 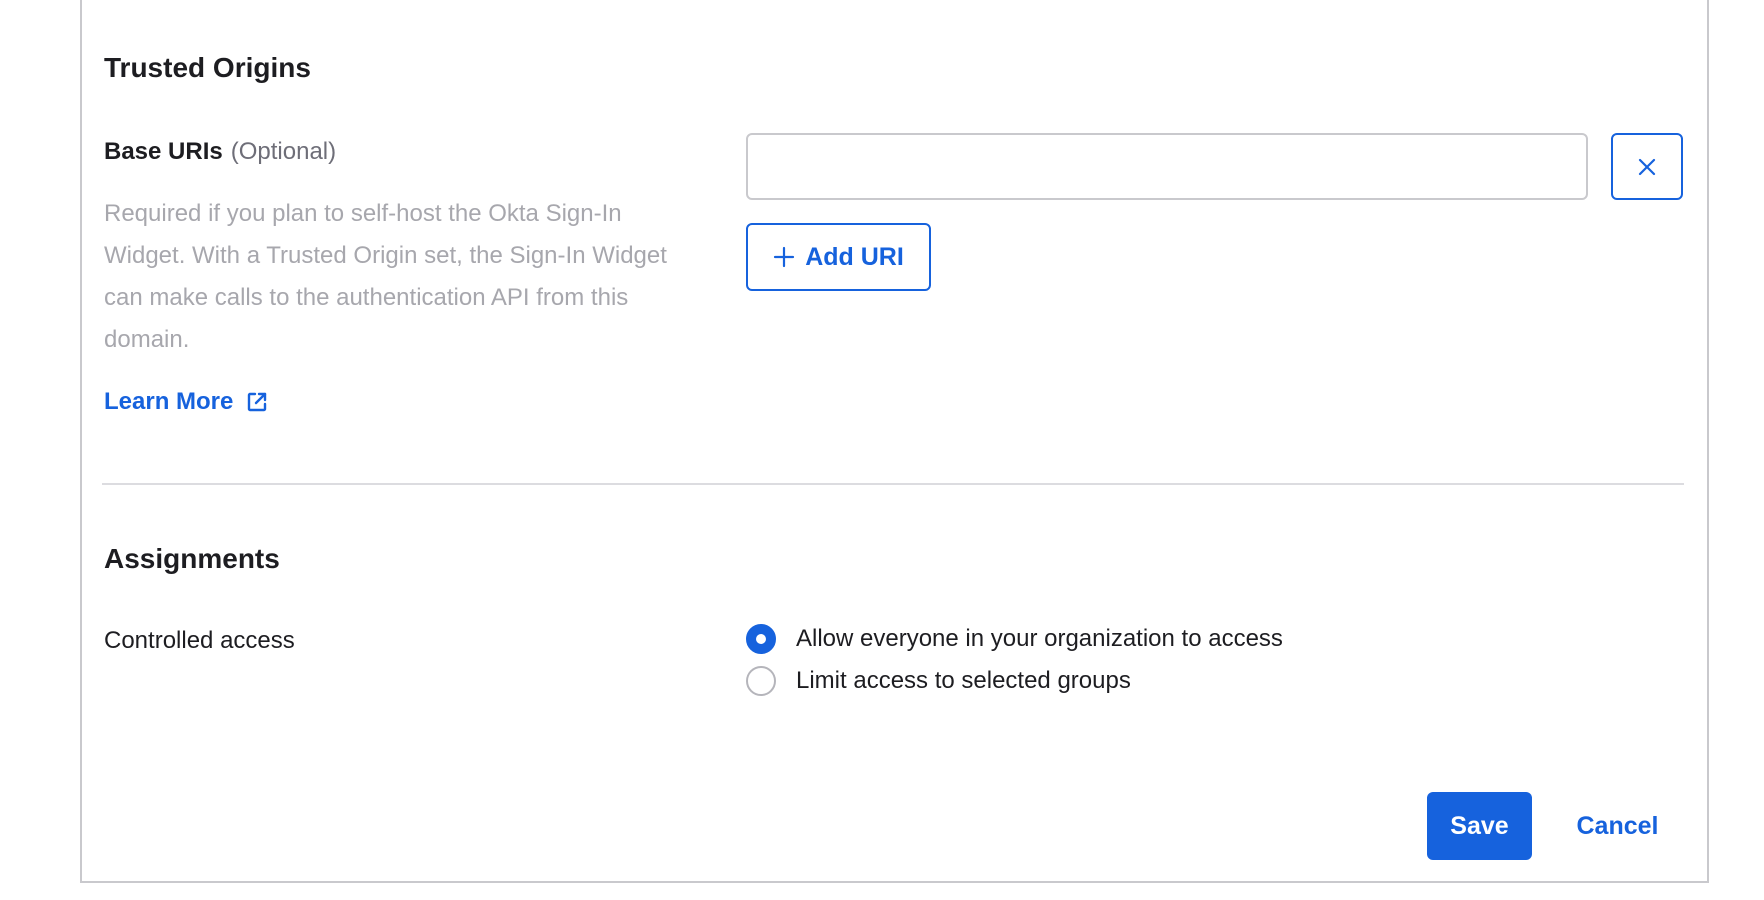 What do you see at coordinates (963, 680) in the screenshot?
I see `radio-label-limit-groups: Limit access to selected groups` at bounding box center [963, 680].